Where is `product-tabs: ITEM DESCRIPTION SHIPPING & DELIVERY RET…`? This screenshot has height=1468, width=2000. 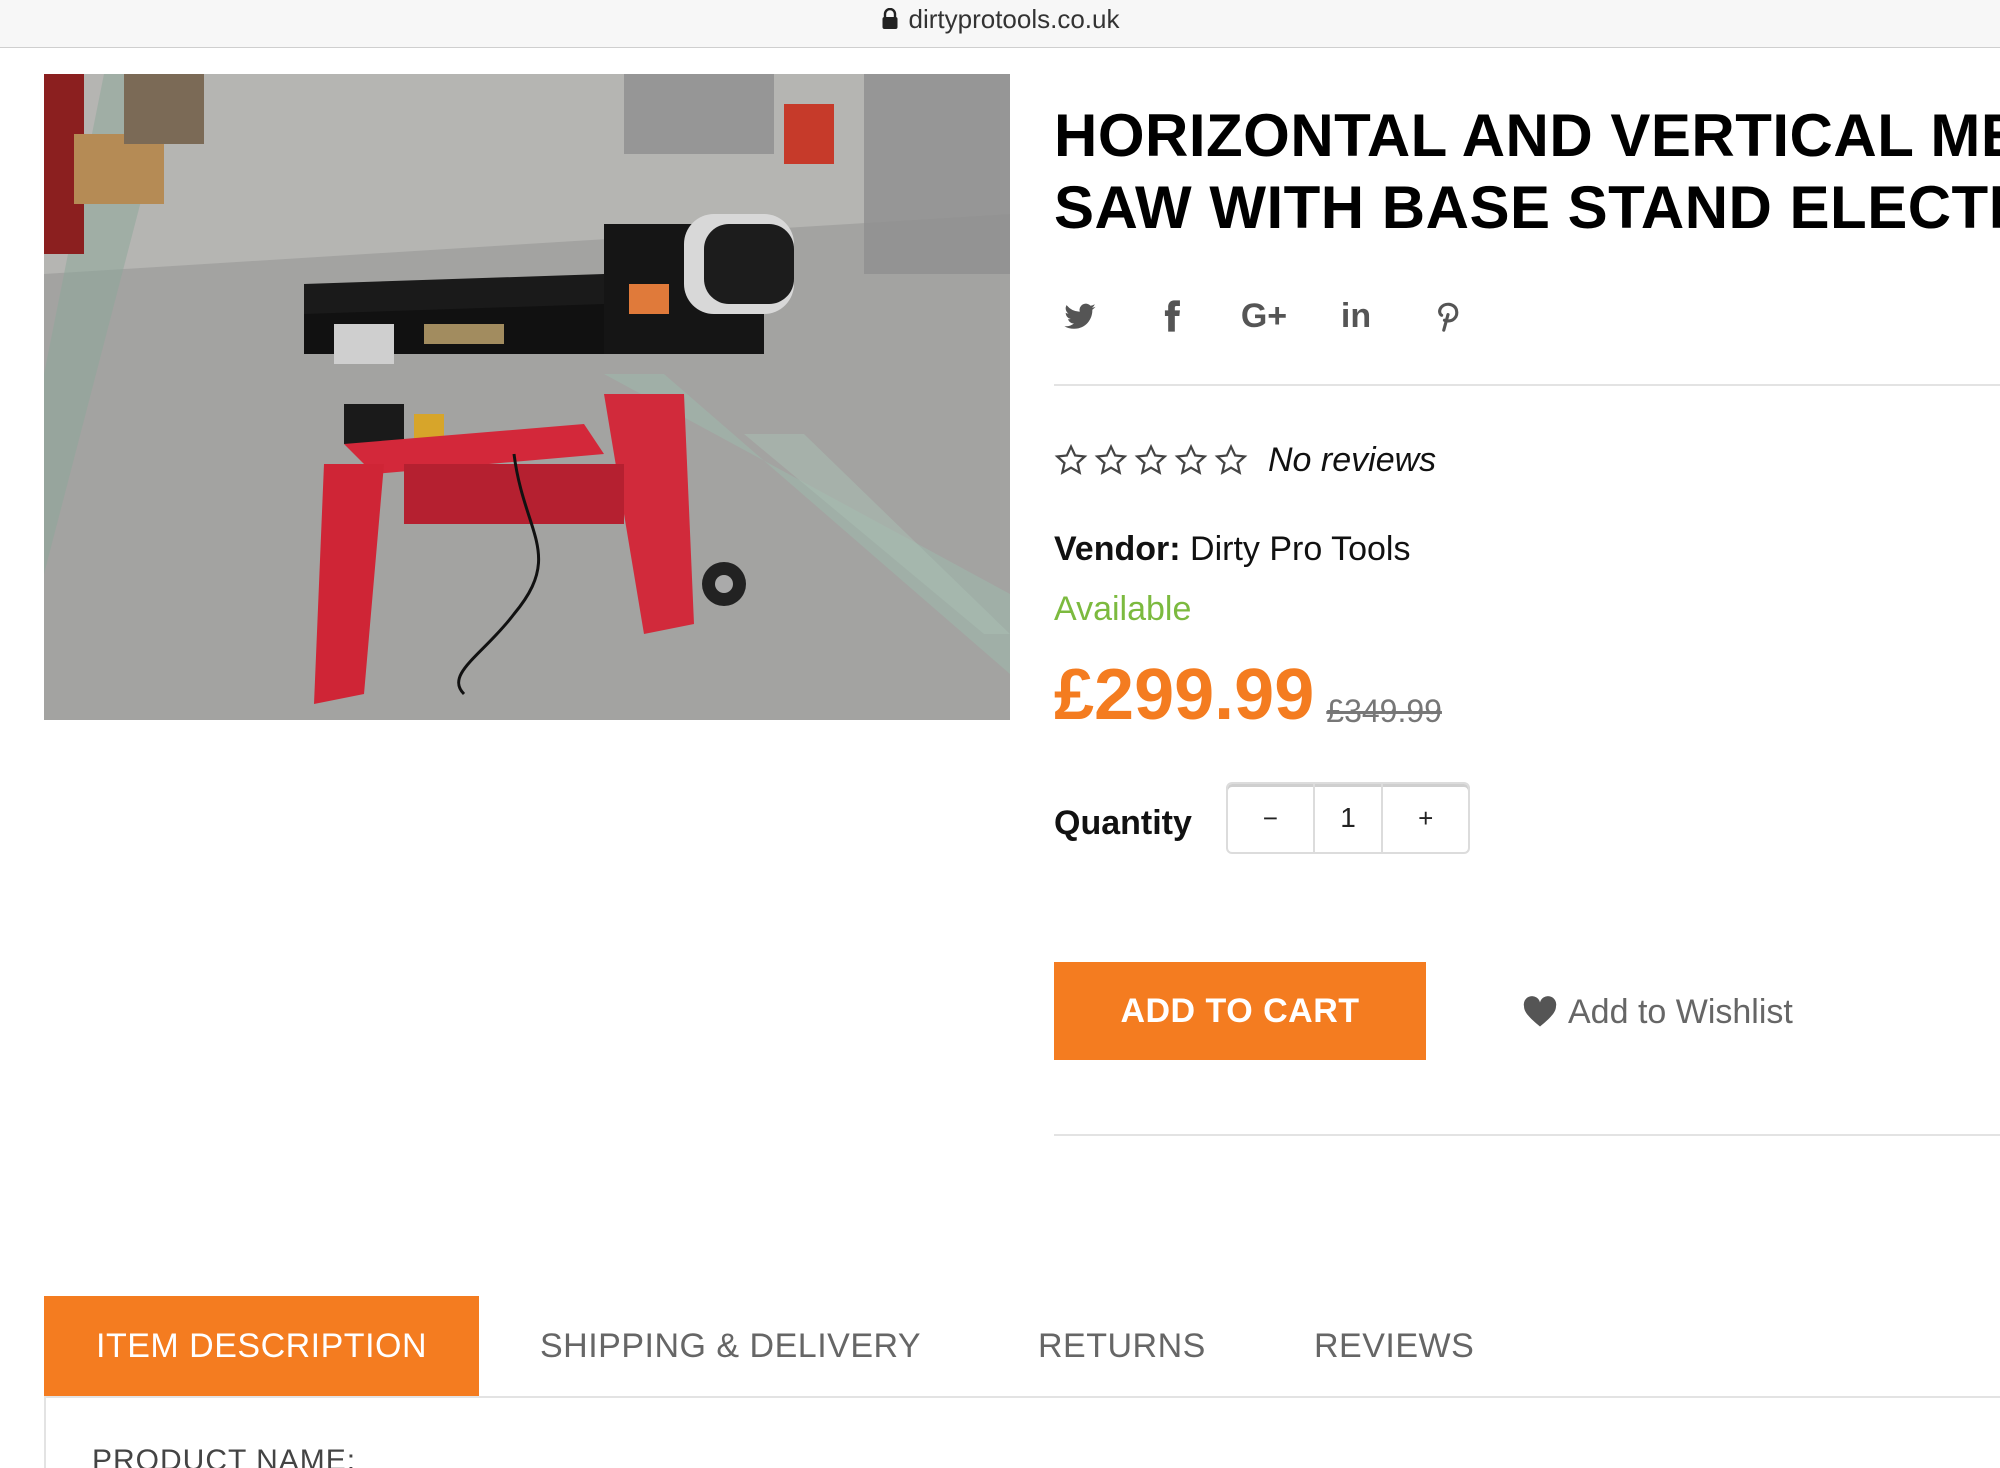
product-tabs: ITEM DESCRIPTION SHIPPING & DELIVERY RET… is located at coordinates (1022, 1347).